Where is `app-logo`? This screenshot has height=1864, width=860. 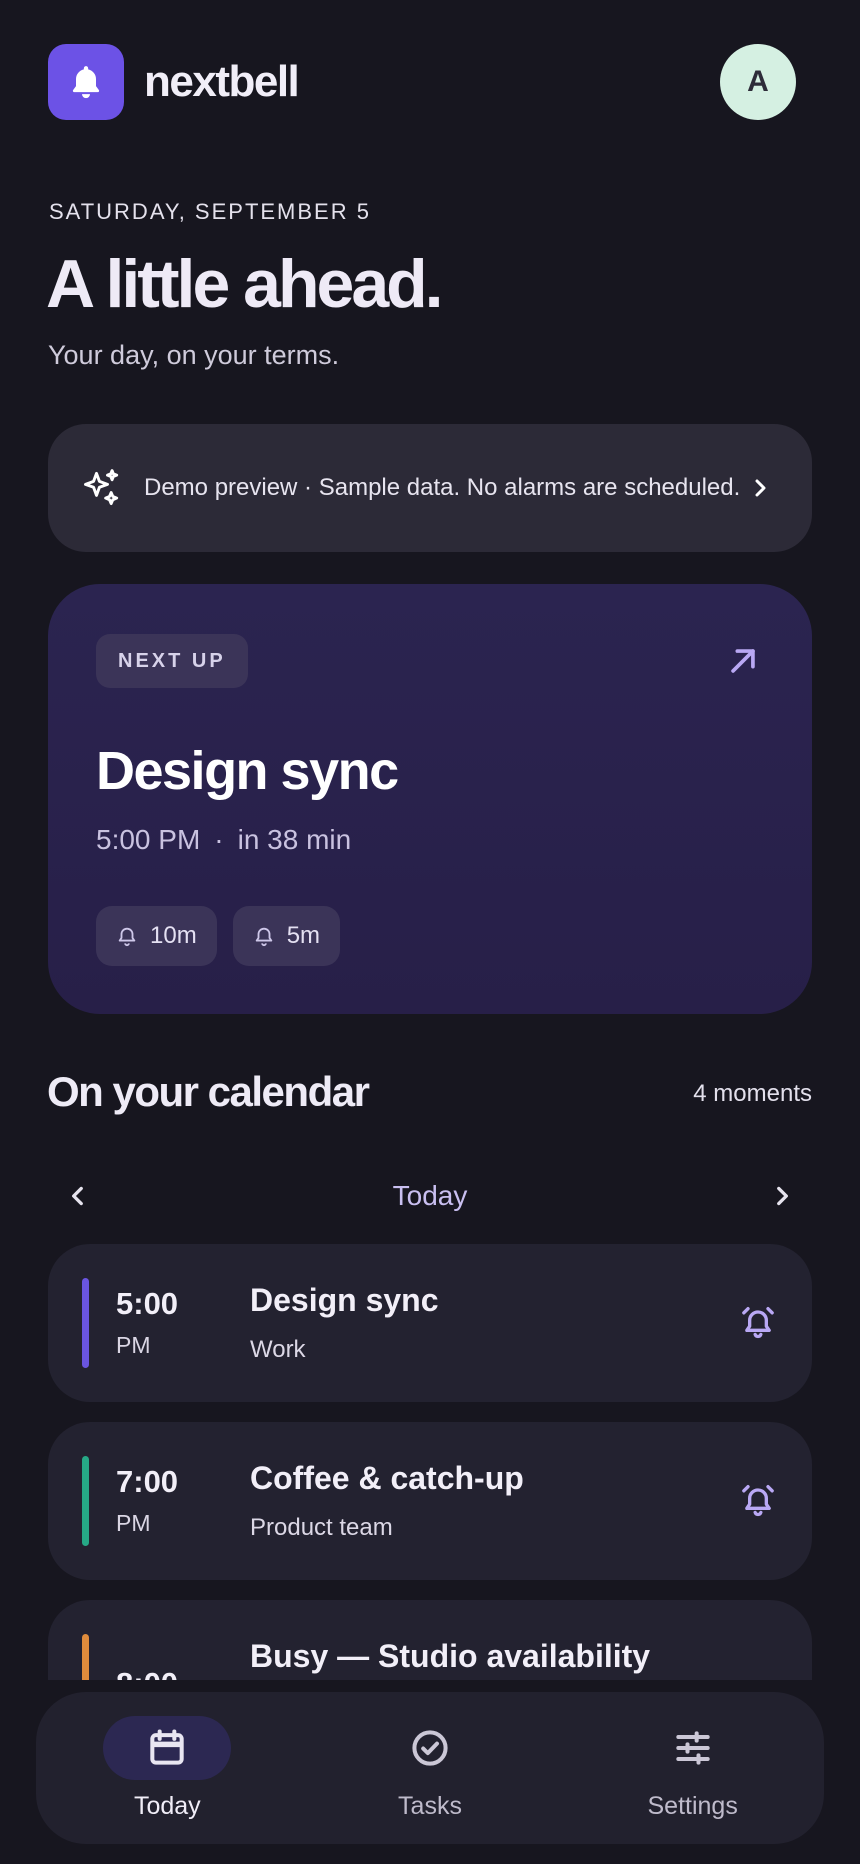
app-logo is located at coordinates (86, 82).